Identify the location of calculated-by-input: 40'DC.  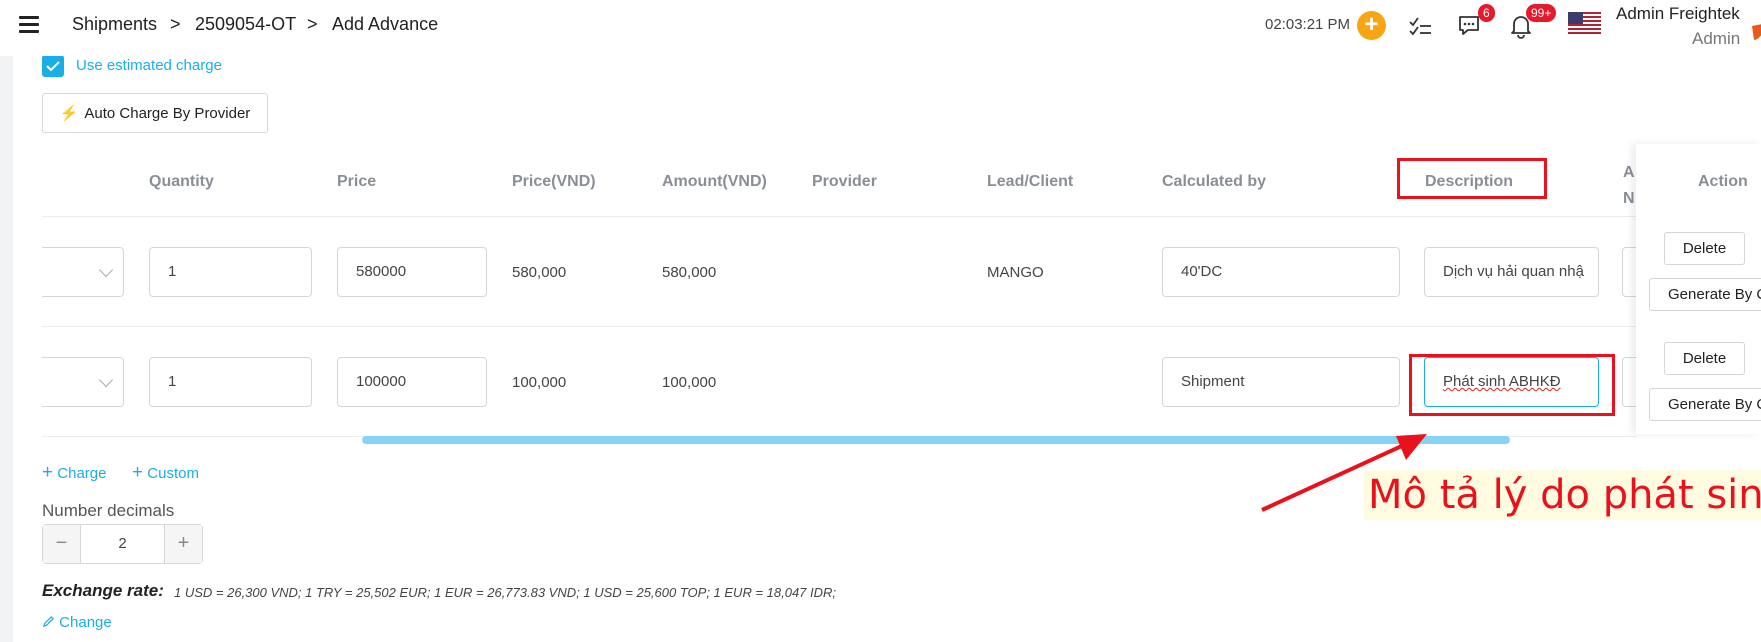
(1281, 272).